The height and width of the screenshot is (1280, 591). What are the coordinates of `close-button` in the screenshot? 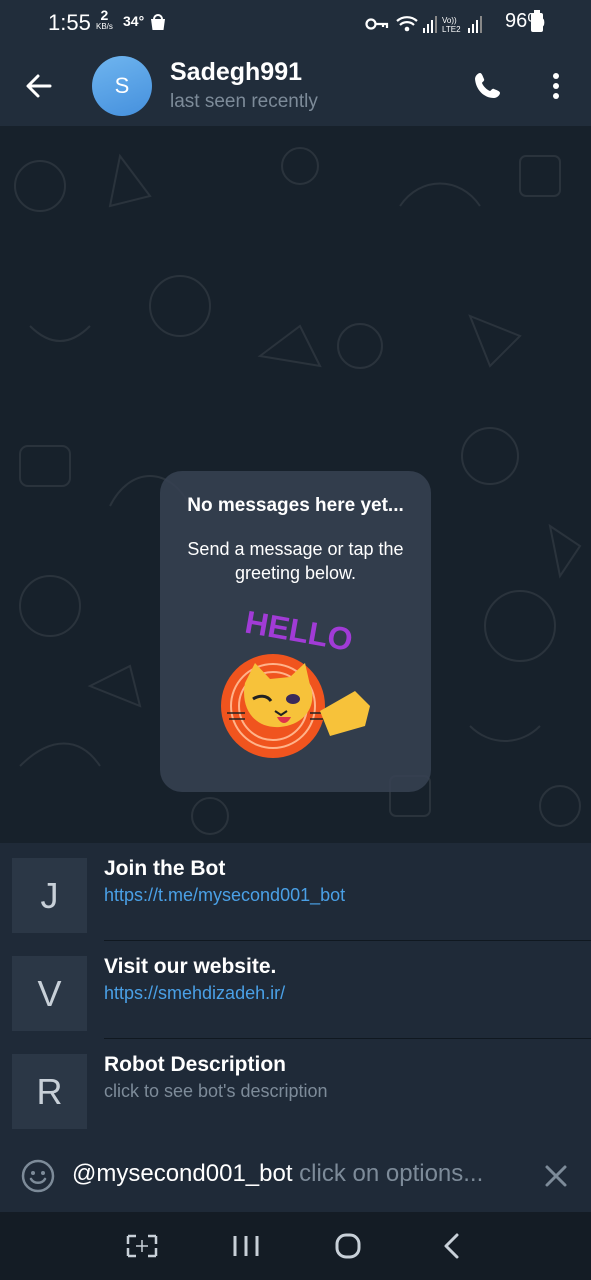 It's located at (556, 1176).